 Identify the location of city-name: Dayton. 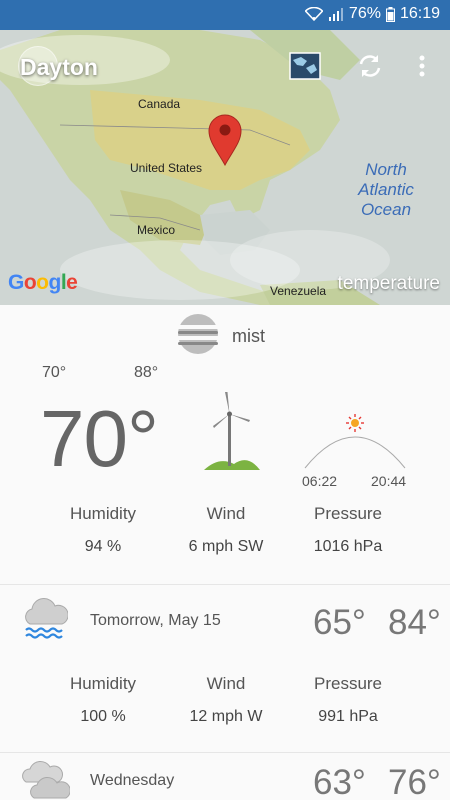
(59, 67).